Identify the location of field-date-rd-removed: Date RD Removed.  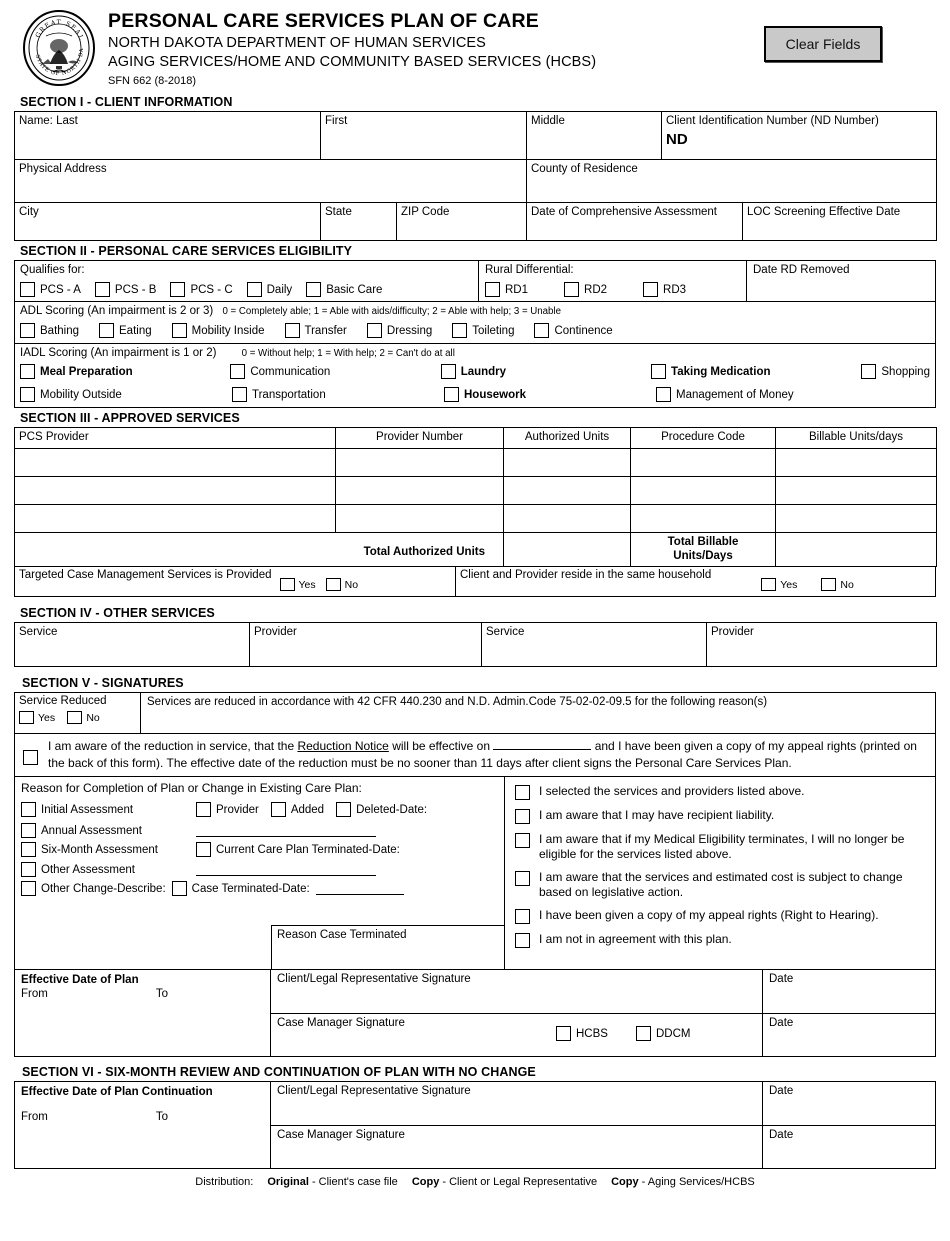
(841, 281).